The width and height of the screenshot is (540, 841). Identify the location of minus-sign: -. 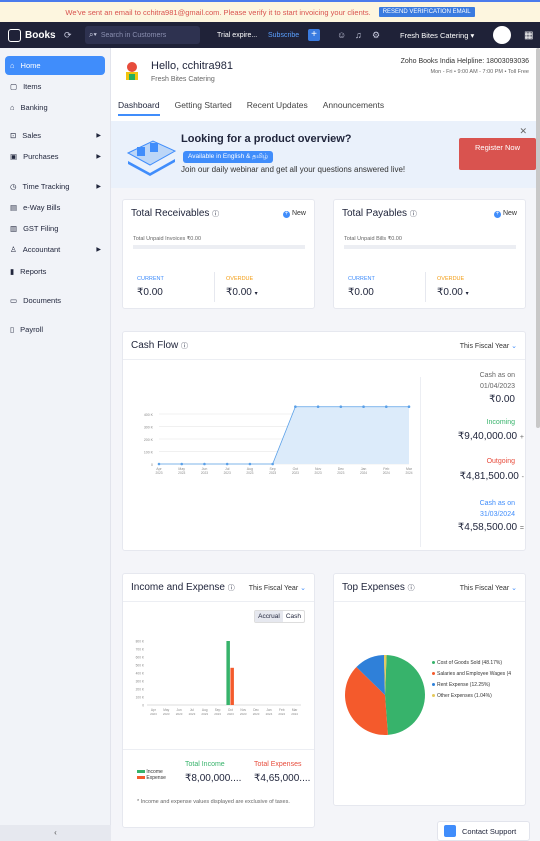
(522, 477).